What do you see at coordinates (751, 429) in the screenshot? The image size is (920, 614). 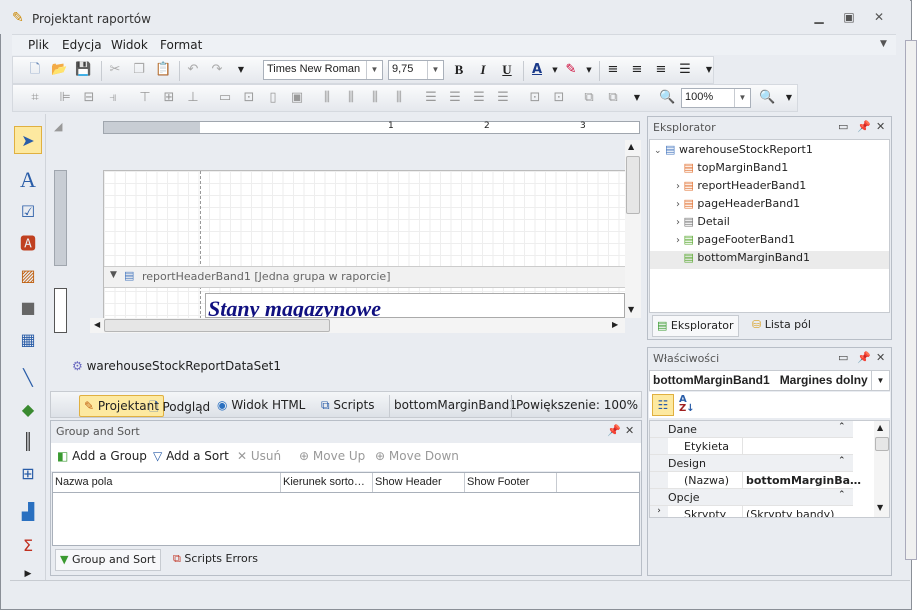 I see `property-category: Dane ⌃` at bounding box center [751, 429].